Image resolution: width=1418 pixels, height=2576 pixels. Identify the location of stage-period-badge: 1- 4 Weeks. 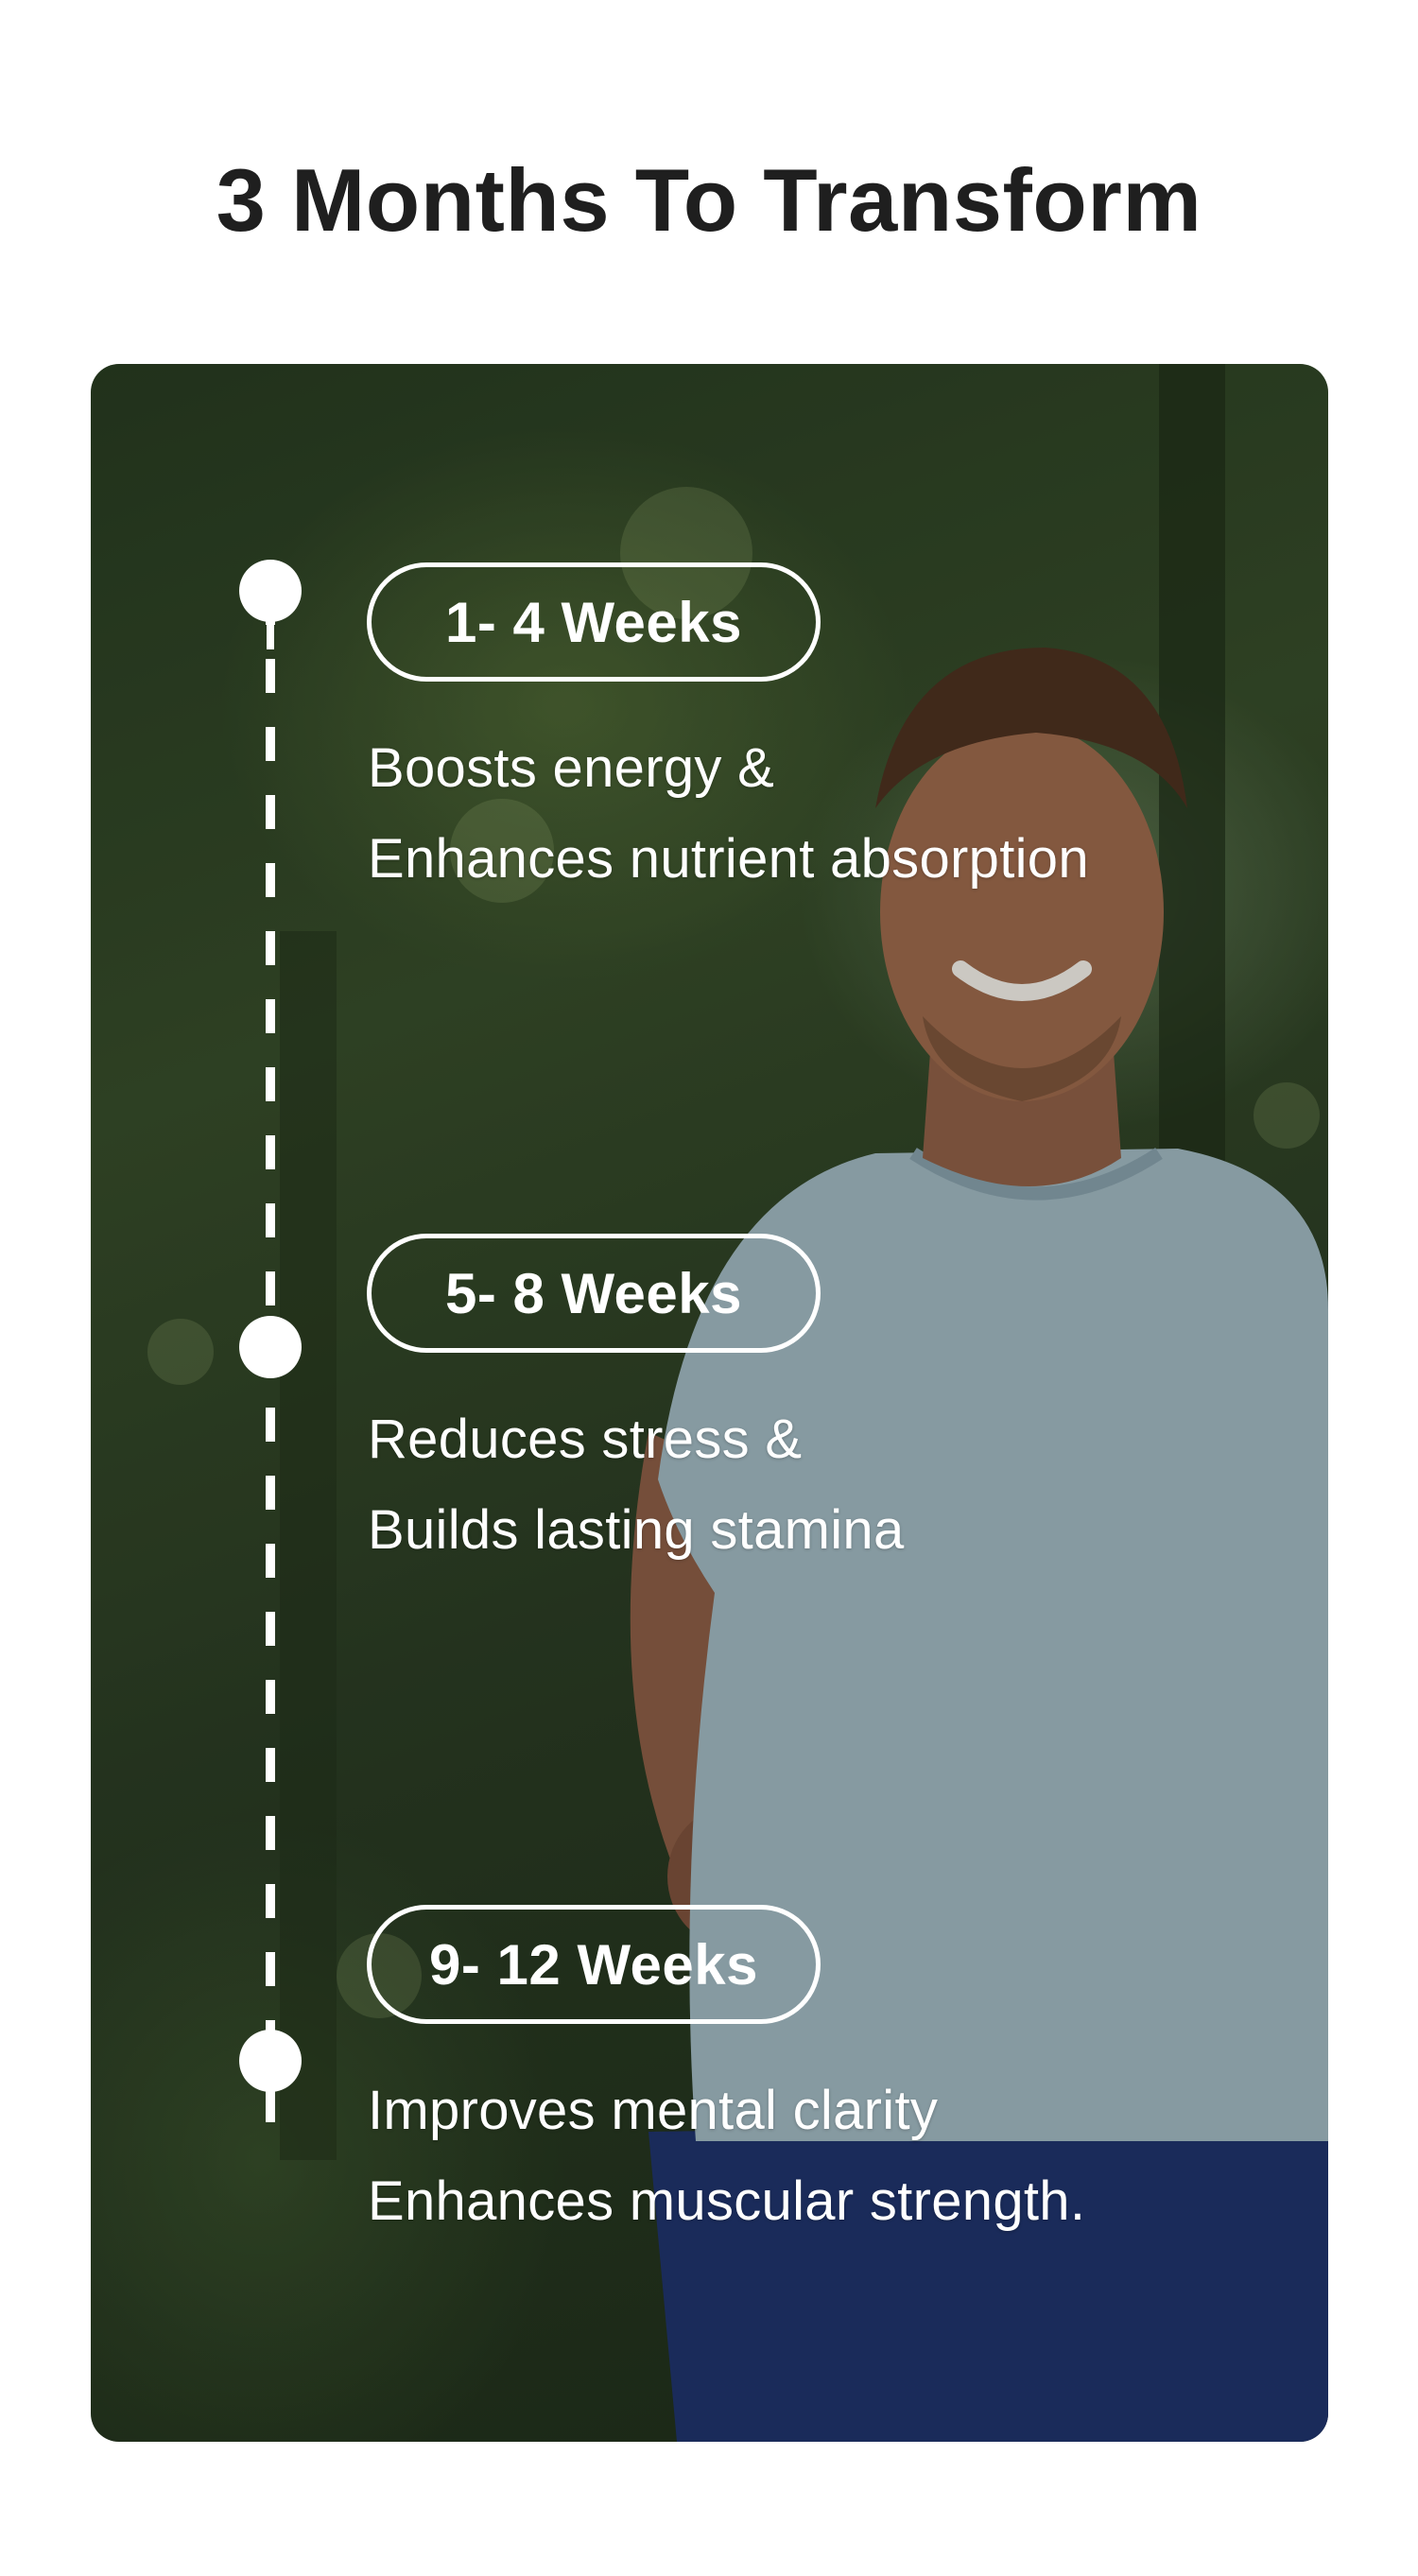
(594, 622).